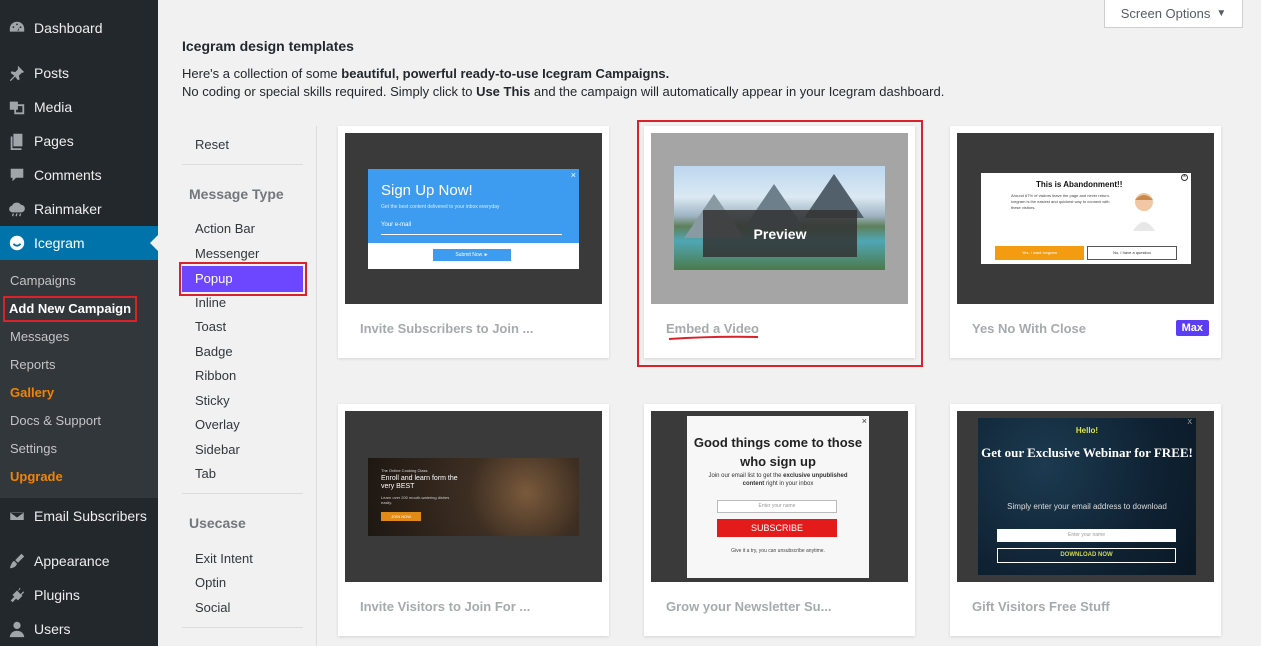 This screenshot has height=646, width=1261. What do you see at coordinates (36, 477) in the screenshot?
I see `submenu-upgrade: Upgrade` at bounding box center [36, 477].